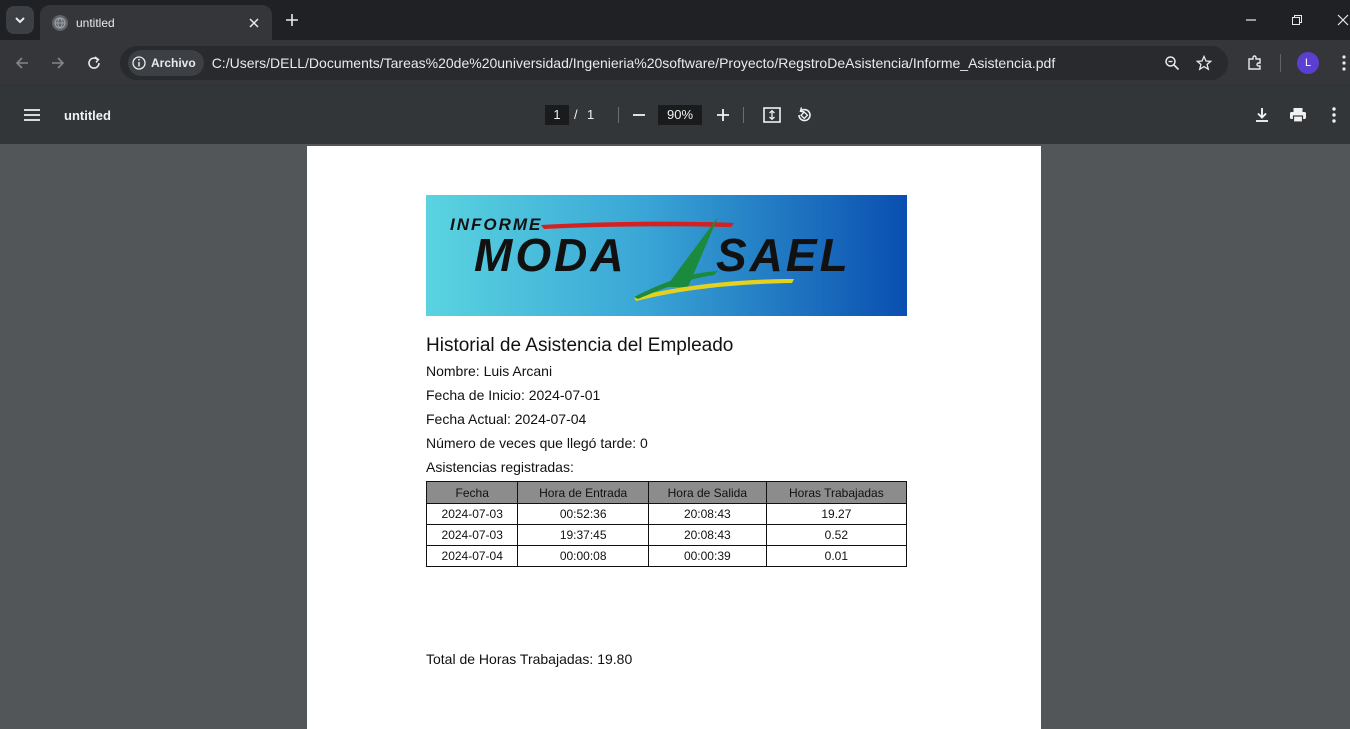  I want to click on close-window-button, so click(1340, 20).